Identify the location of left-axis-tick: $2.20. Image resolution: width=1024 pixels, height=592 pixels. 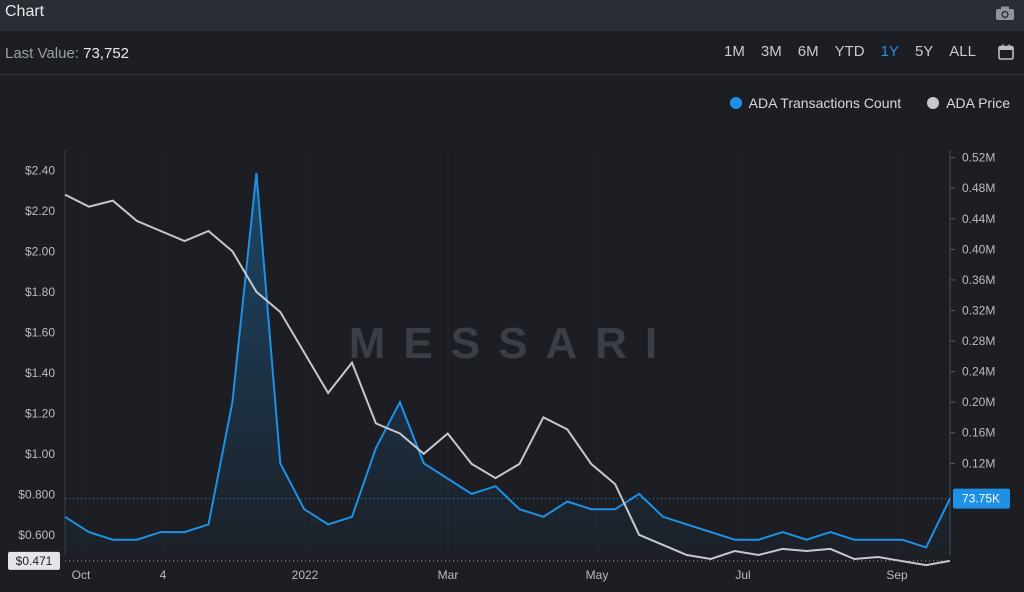
(40, 211).